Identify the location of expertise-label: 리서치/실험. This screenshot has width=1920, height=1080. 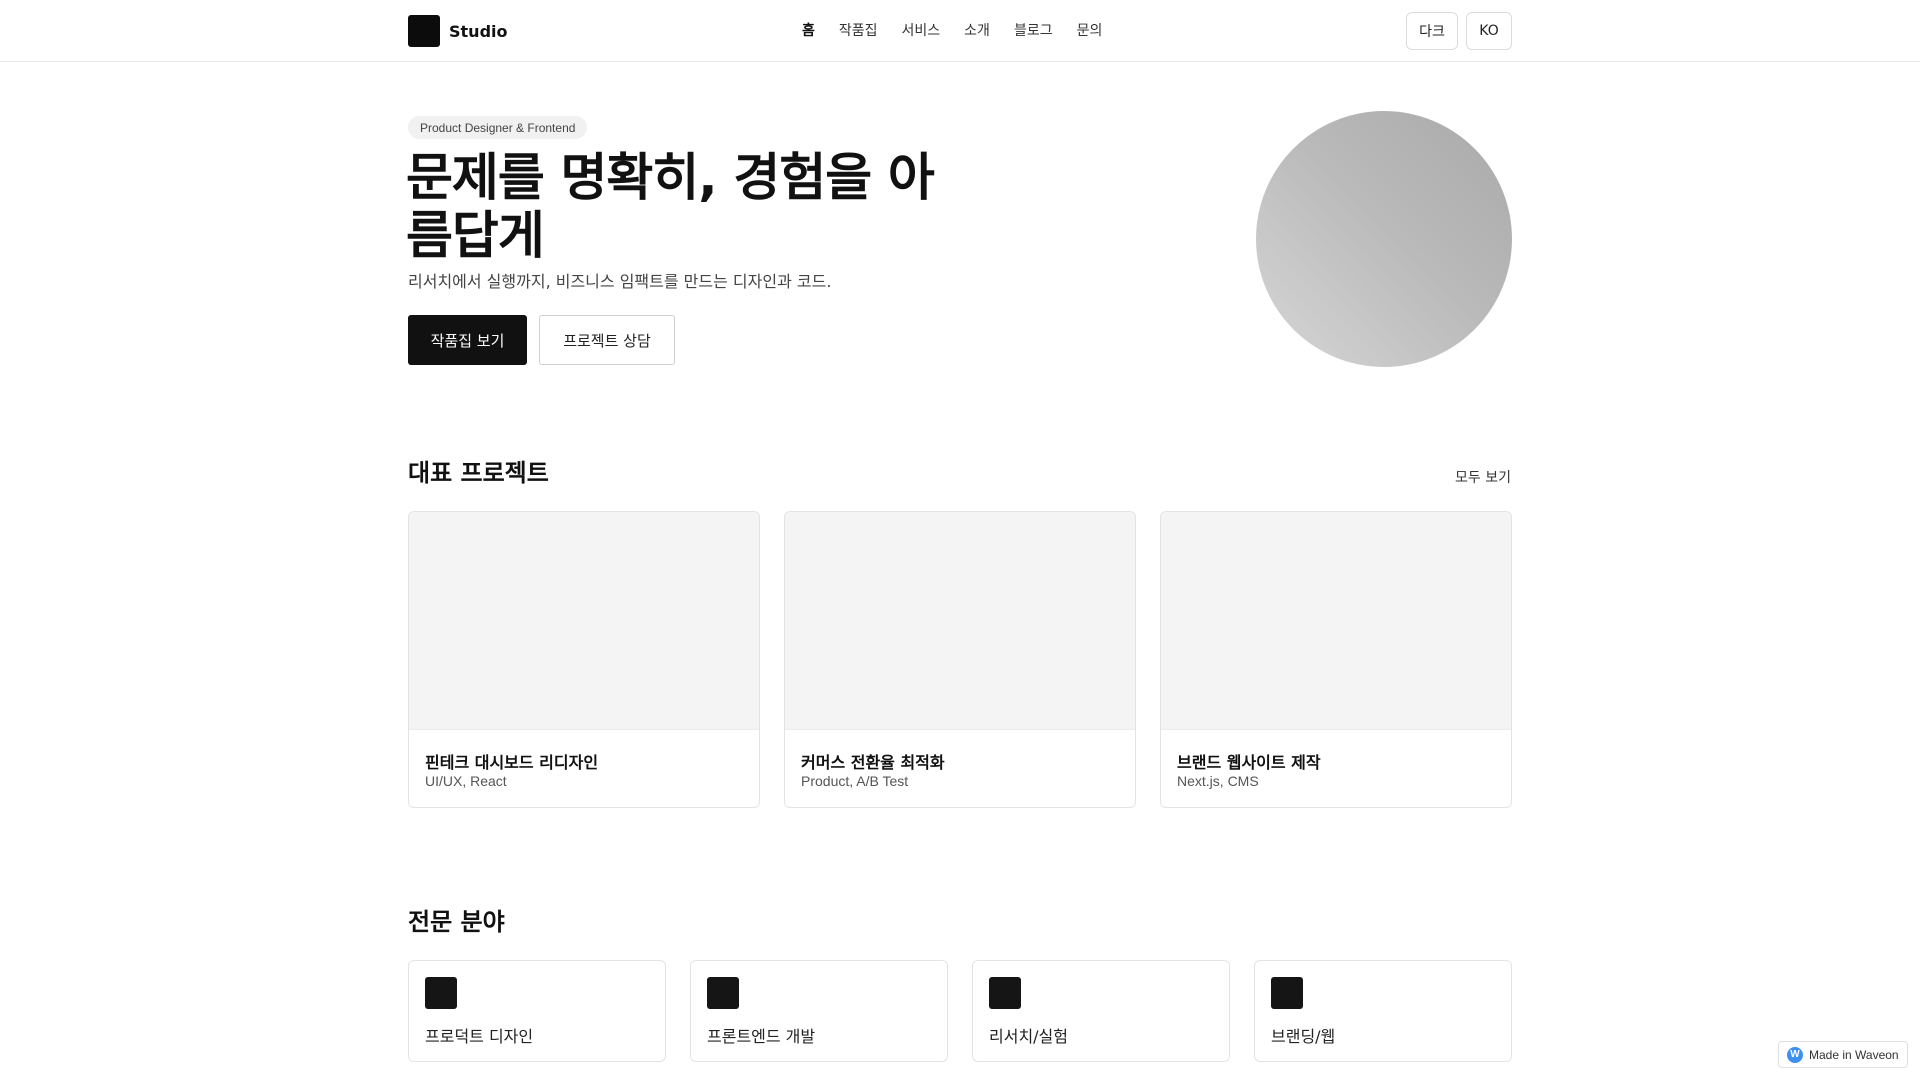
(1028, 1036).